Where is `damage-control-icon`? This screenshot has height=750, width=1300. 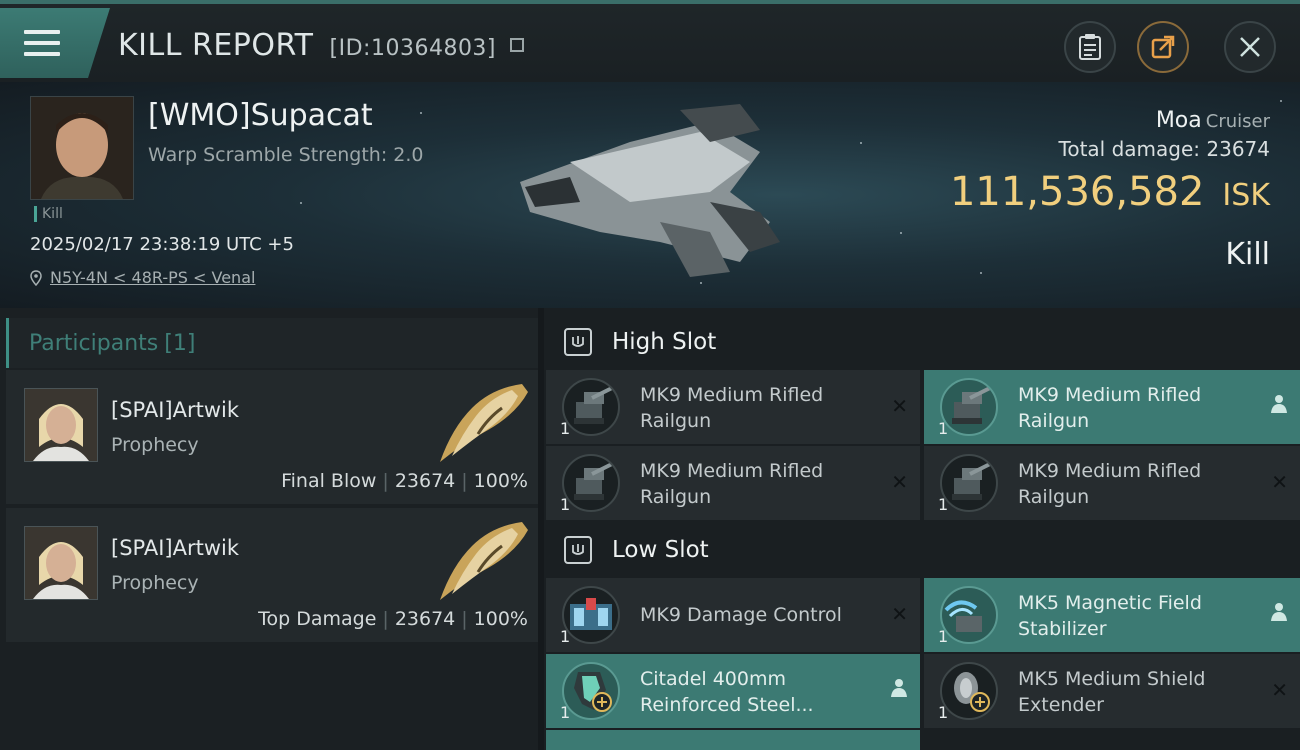 damage-control-icon is located at coordinates (591, 615).